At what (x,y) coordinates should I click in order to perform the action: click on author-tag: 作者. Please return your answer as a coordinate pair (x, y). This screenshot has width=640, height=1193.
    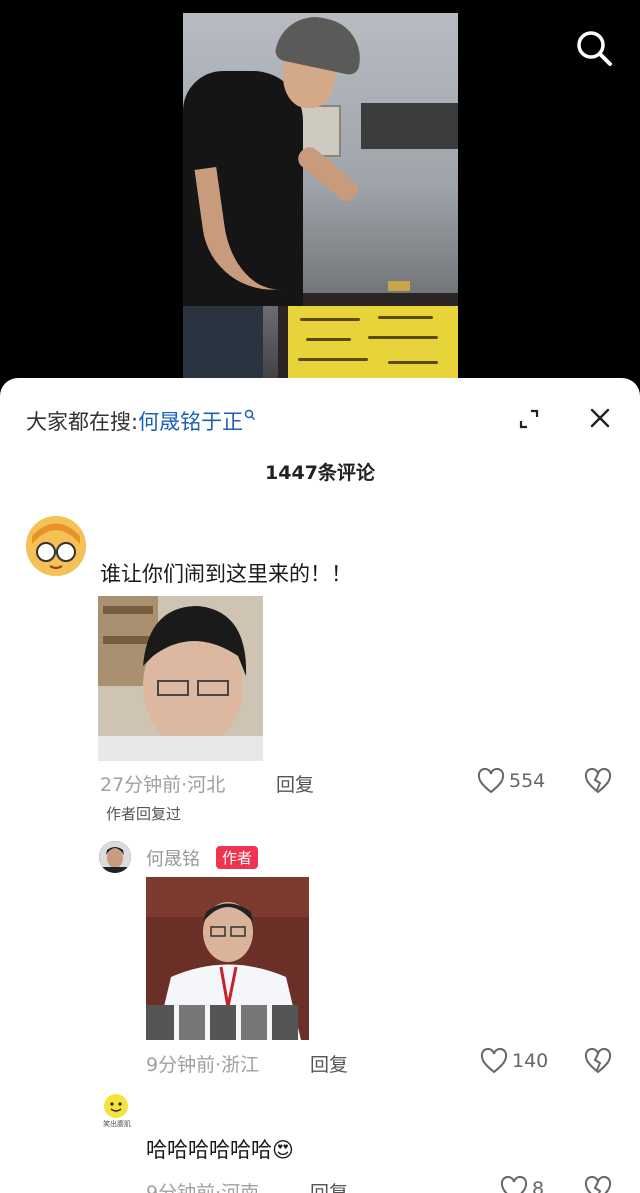
    Looking at the image, I should click on (237, 857).